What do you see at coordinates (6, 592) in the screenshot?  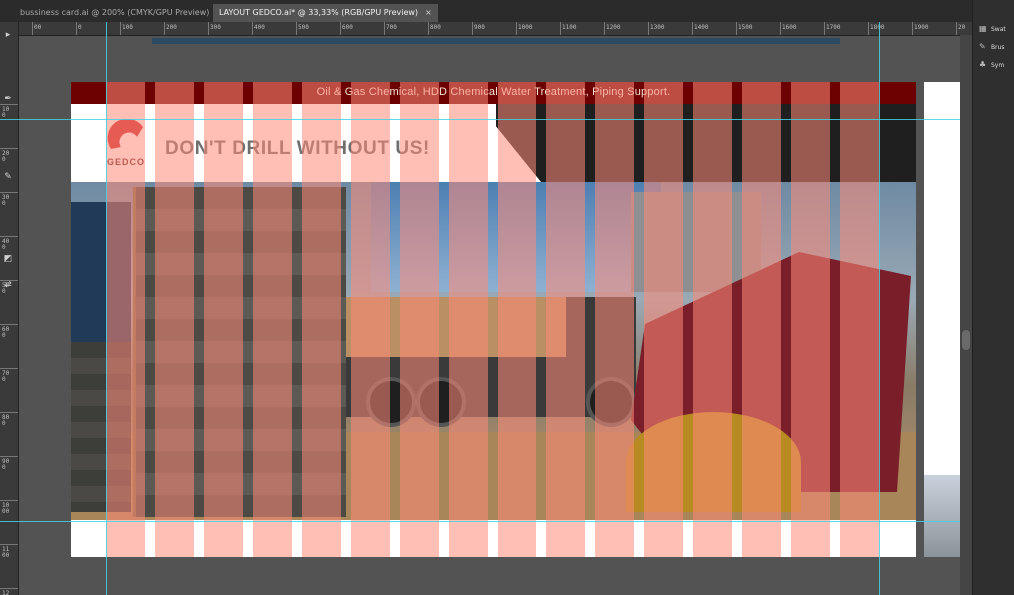 I see `ruler-label: 12` at bounding box center [6, 592].